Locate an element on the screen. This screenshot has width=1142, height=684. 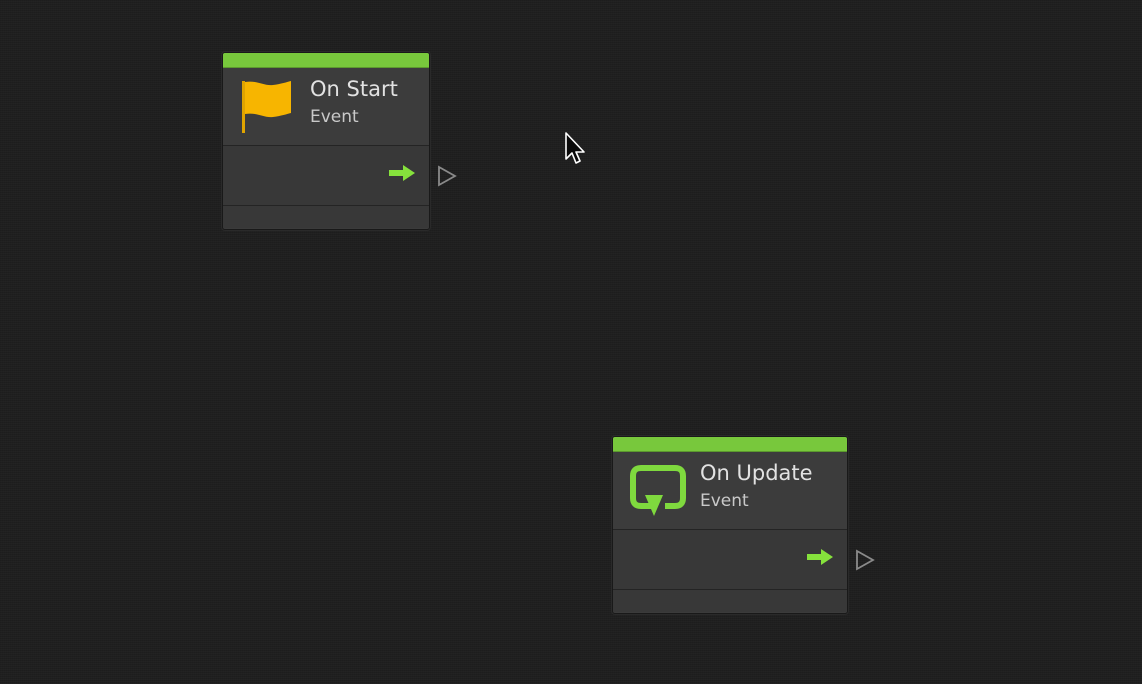
node-header: On Update Event is located at coordinates (730, 491).